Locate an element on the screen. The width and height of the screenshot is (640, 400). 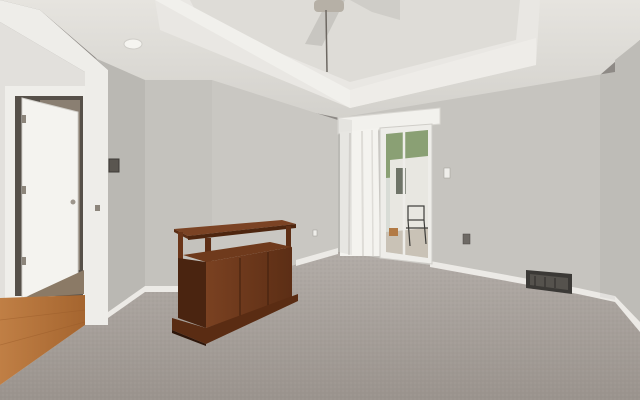
light-switch is located at coordinates (447, 173).